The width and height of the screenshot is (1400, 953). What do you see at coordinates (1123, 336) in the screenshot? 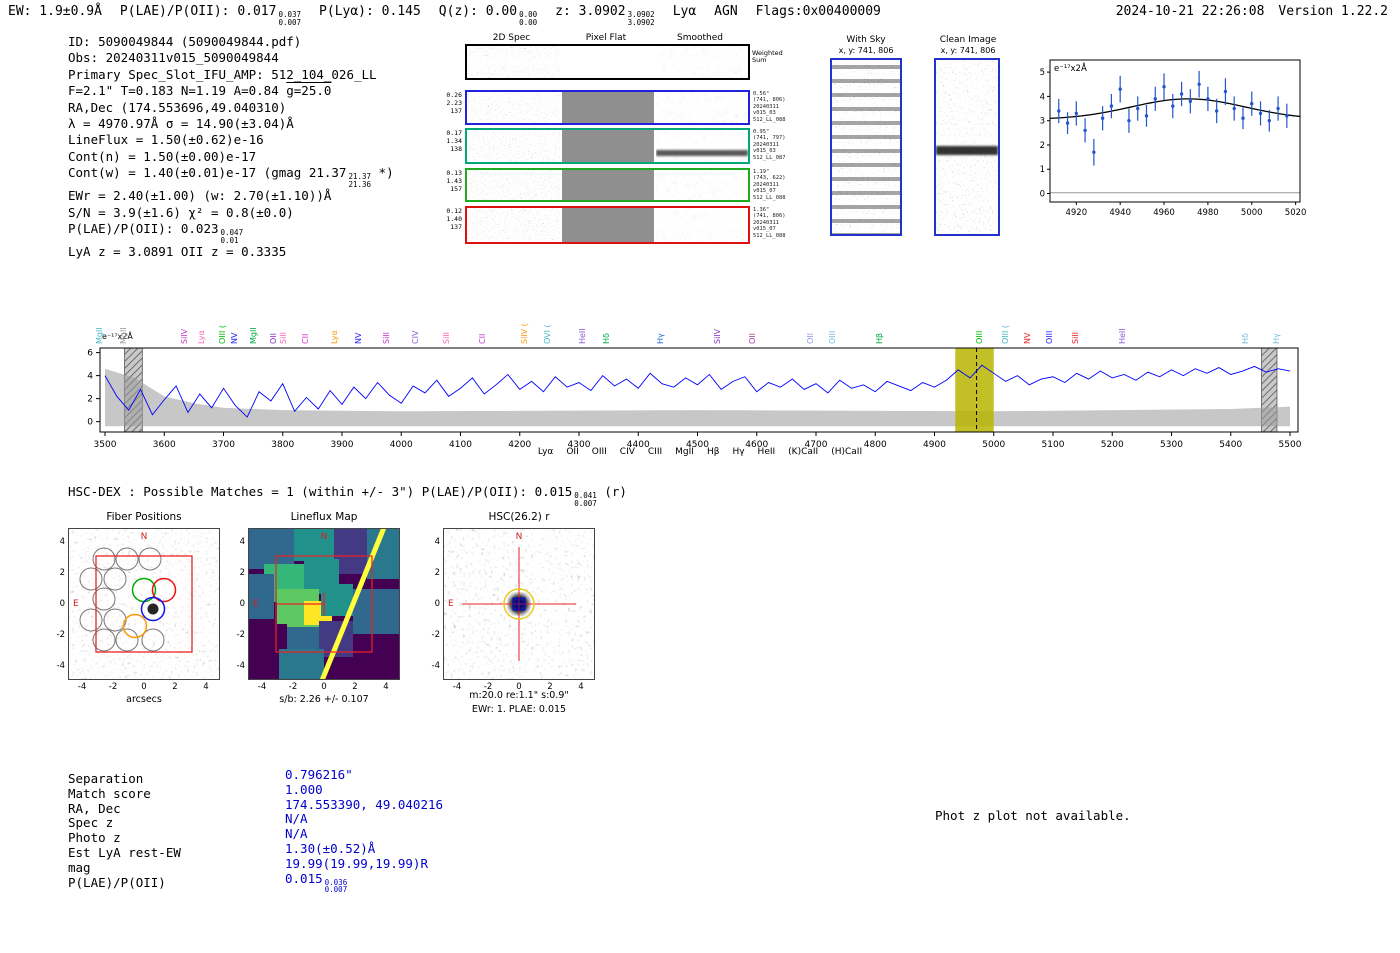
I see `emission-line-label: HeII` at bounding box center [1123, 336].